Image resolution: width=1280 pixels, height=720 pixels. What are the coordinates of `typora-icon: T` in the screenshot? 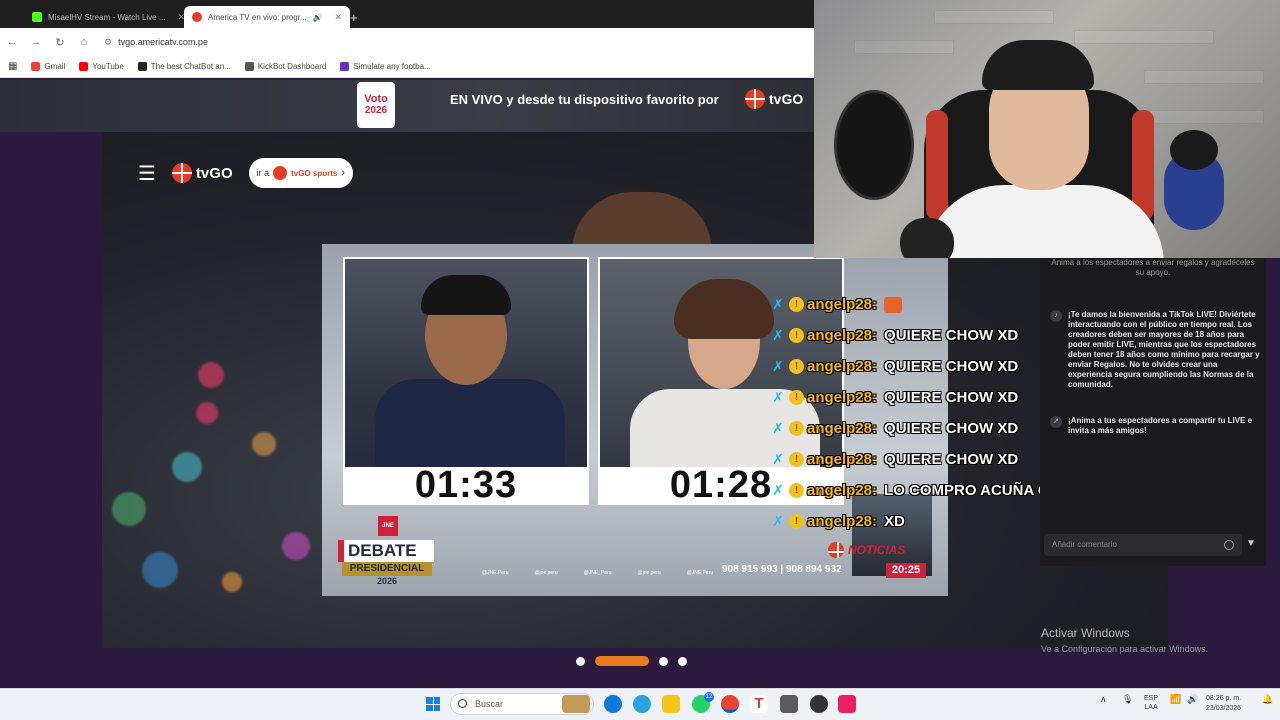 It's located at (759, 704).